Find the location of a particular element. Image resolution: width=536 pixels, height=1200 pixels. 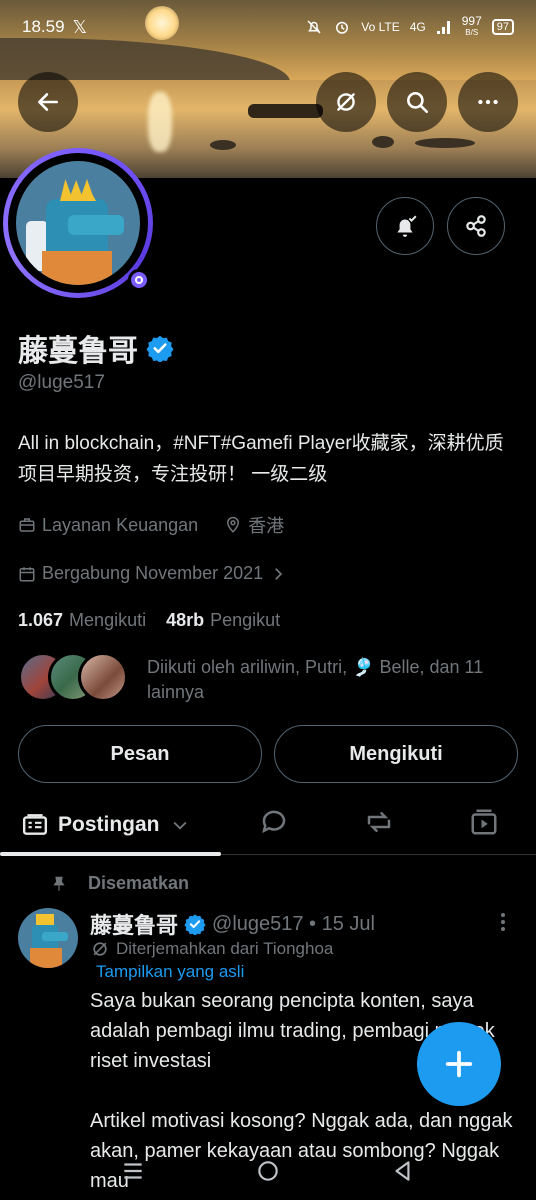

show-original-link: Tampilkan yang asli is located at coordinates (170, 972).